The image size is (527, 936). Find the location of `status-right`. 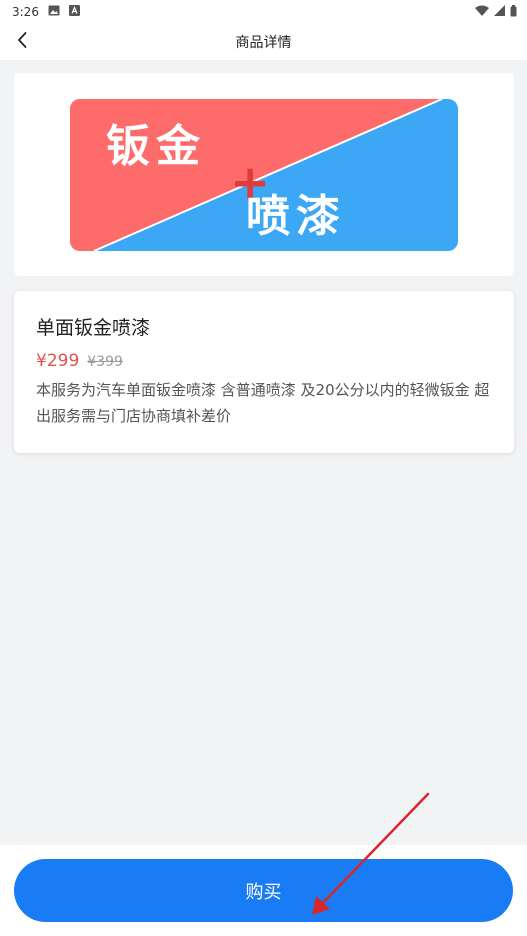

status-right is located at coordinates (496, 12).